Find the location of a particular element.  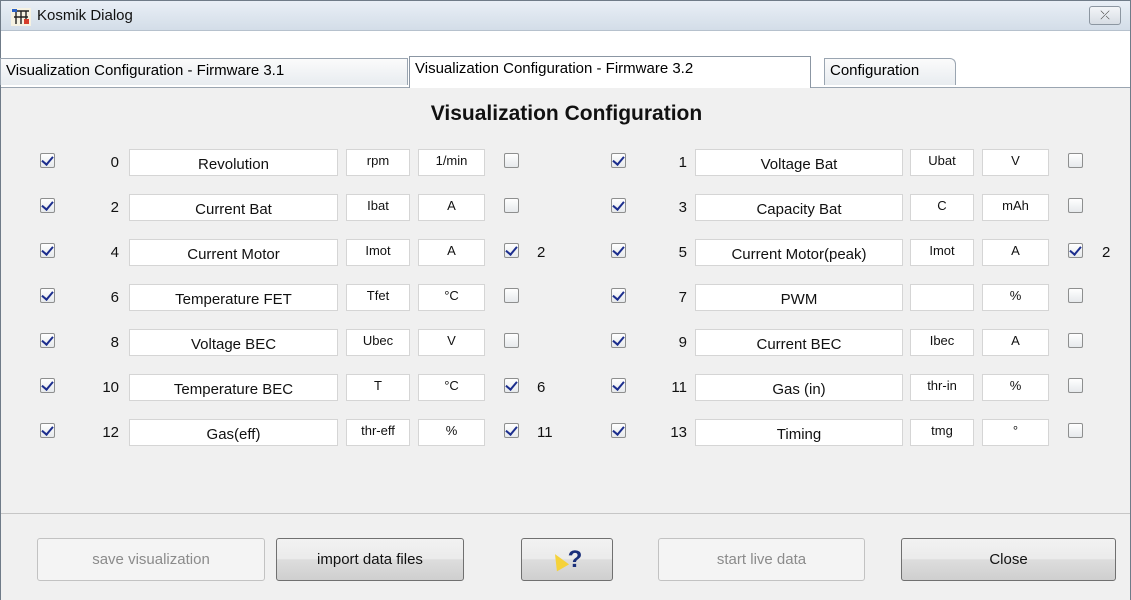

channel-symbol-field: Ibec is located at coordinates (942, 342).